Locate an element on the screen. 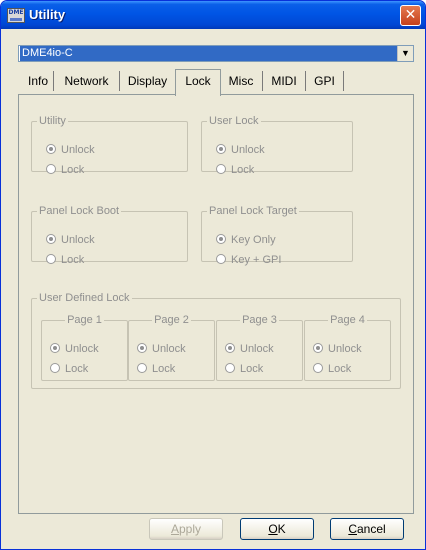 This screenshot has height=550, width=426. close-icon: ✕ is located at coordinates (410, 15).